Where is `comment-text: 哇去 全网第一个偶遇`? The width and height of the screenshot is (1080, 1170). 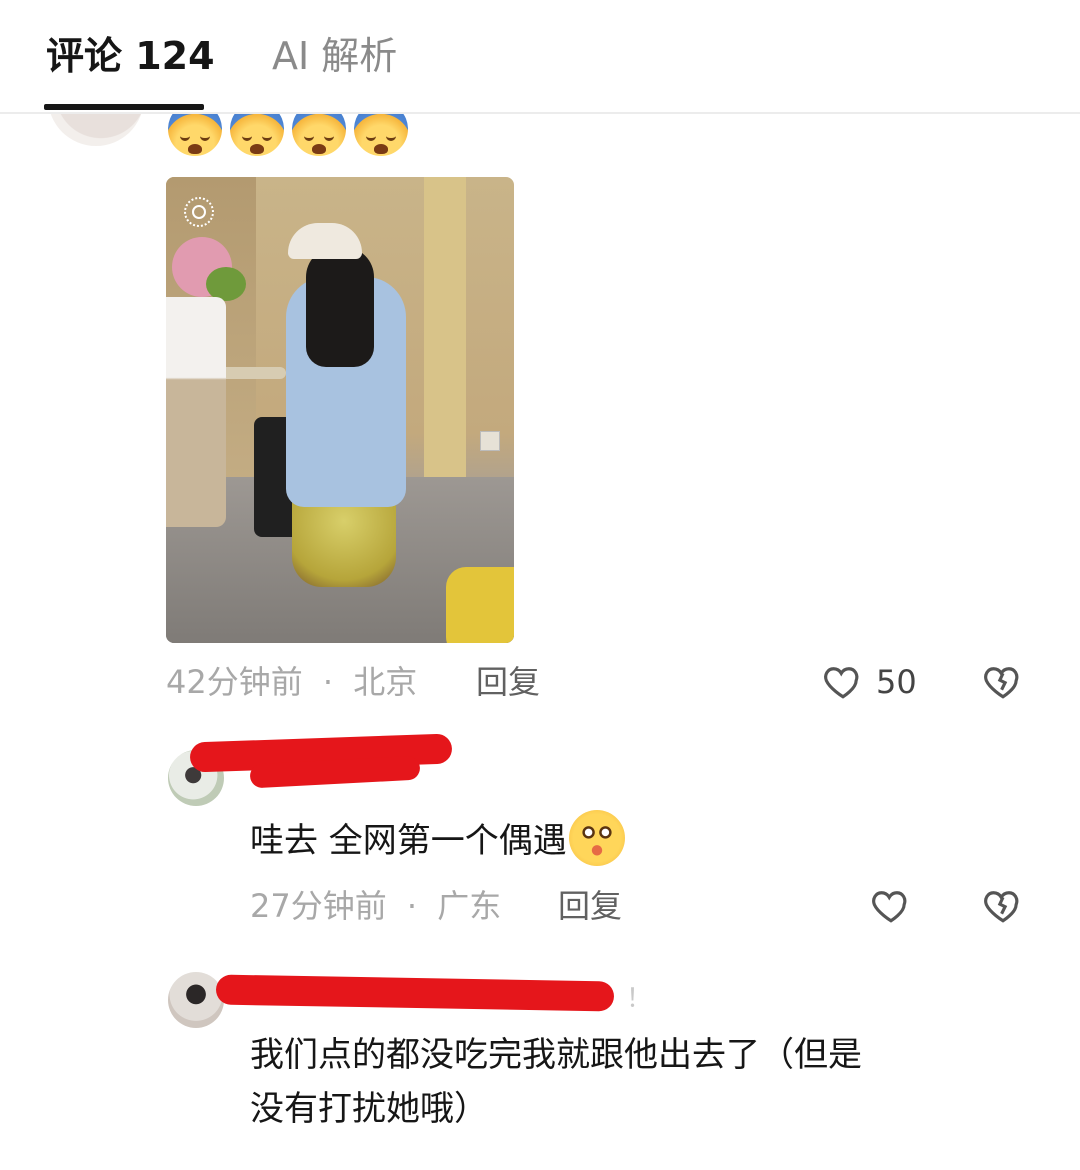
comment-text: 哇去 全网第一个偶遇 is located at coordinates (437, 839).